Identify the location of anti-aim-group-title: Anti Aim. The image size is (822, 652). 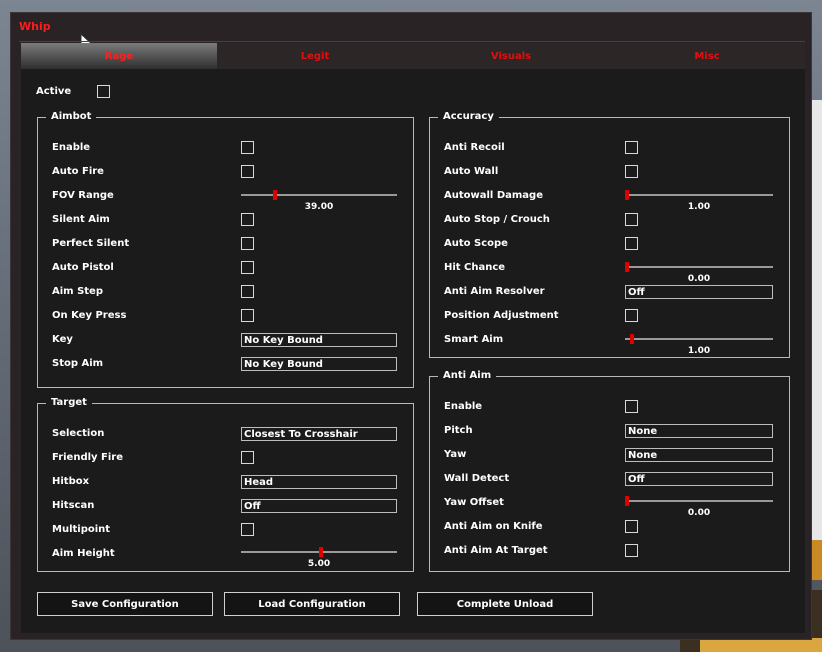
(467, 376).